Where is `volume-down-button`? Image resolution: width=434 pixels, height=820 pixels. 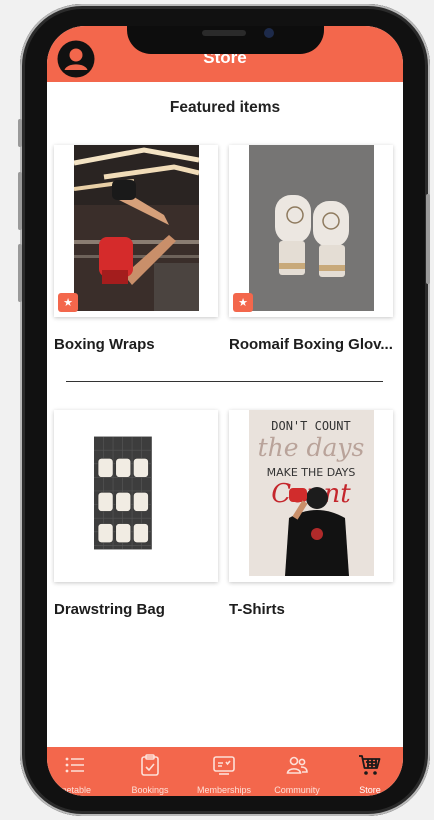 volume-down-button is located at coordinates (20, 273).